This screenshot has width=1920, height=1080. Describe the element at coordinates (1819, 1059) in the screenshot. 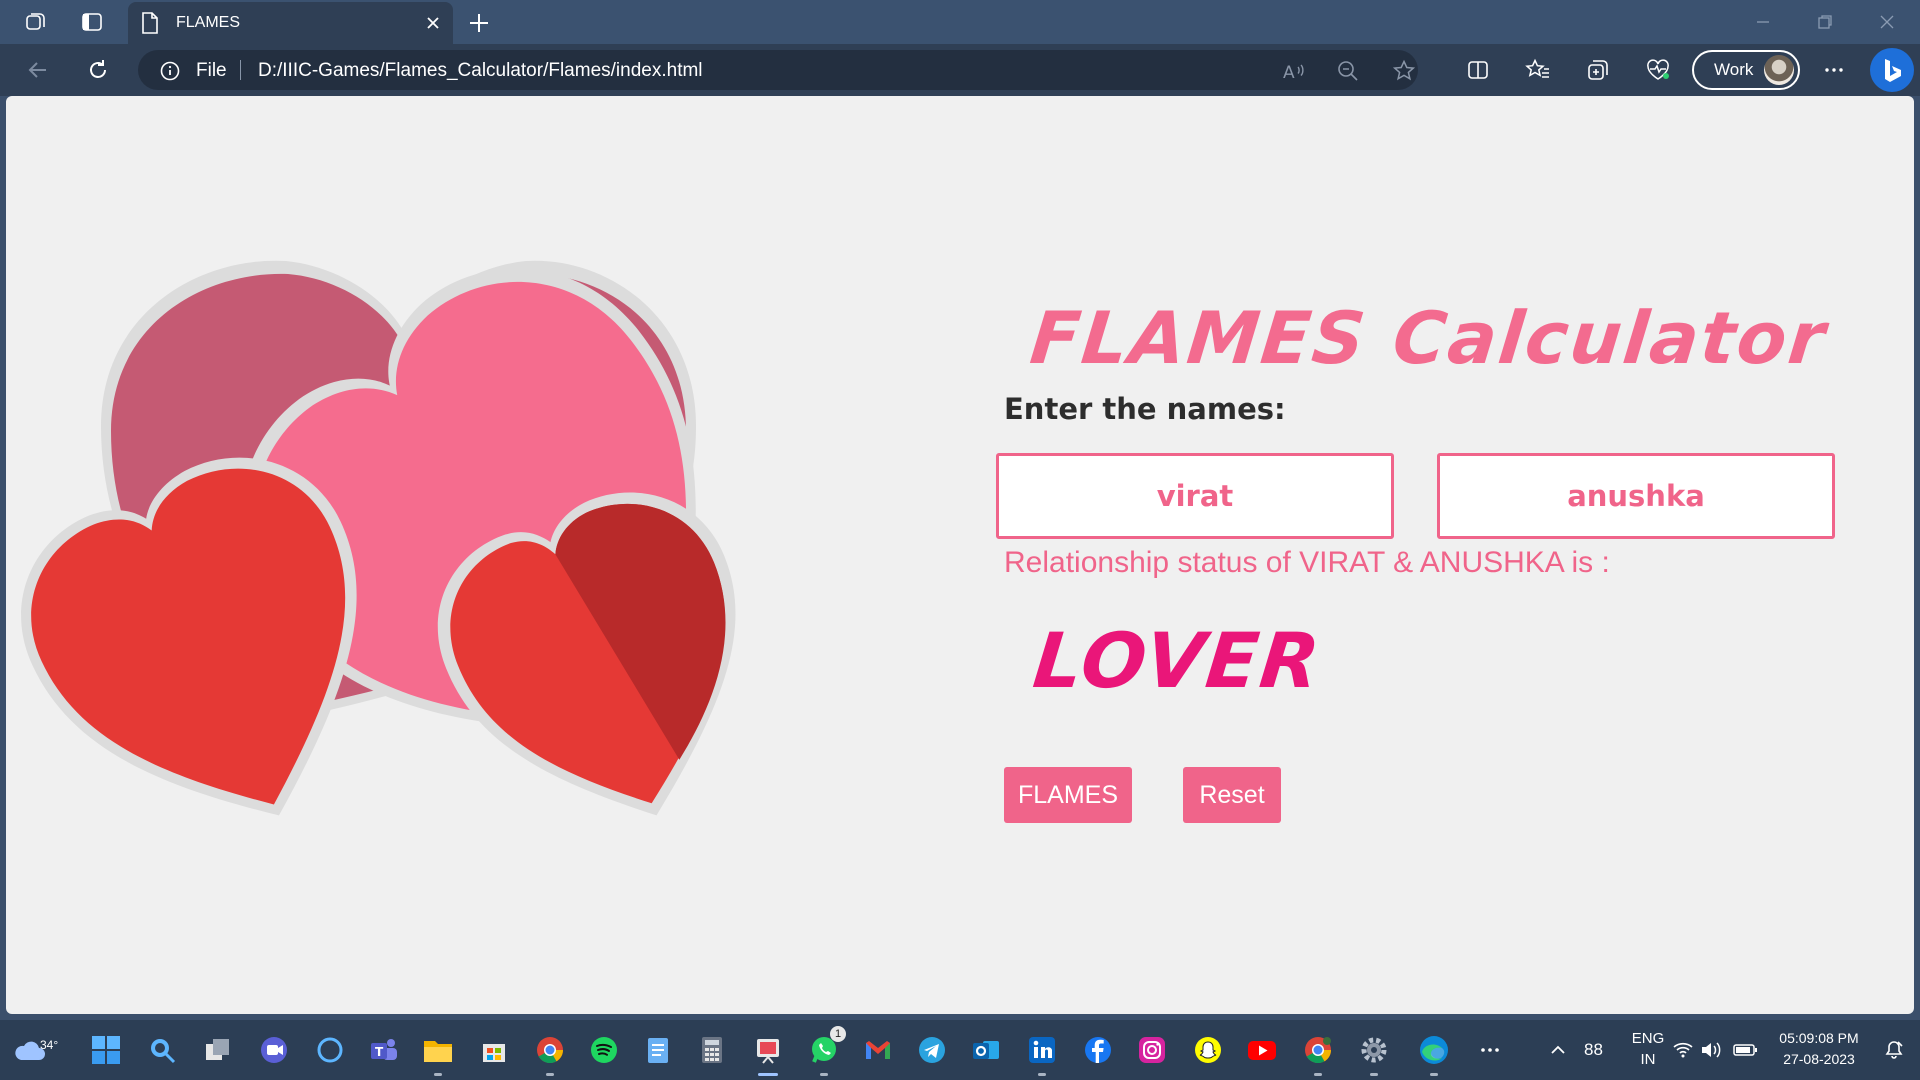

I see `clock-date: 27-08-2023` at that location.